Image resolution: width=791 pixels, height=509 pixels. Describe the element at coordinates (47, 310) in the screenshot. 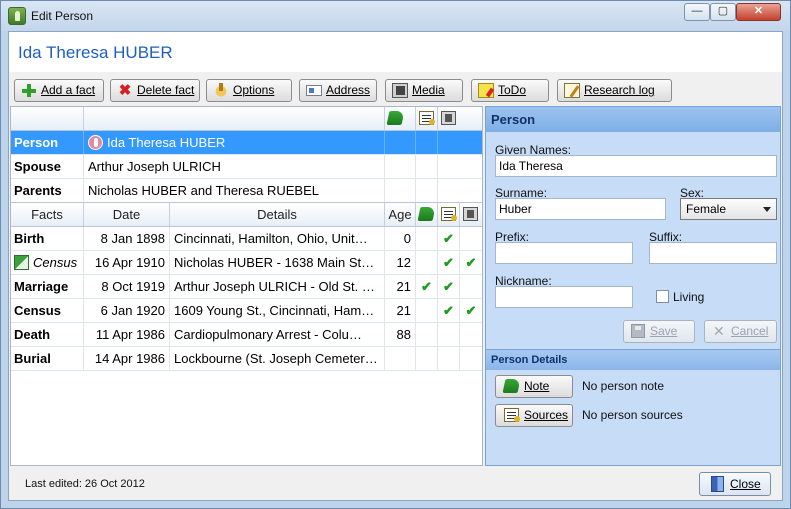

I see `fact-type: Census` at that location.